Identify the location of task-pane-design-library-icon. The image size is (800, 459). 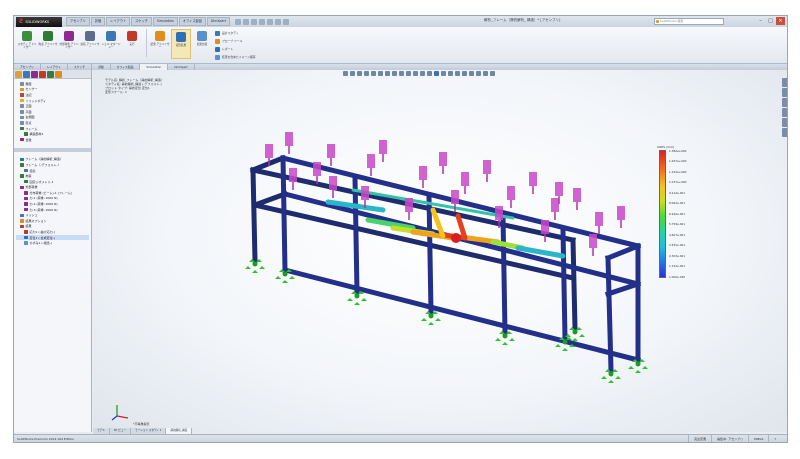
(784, 92).